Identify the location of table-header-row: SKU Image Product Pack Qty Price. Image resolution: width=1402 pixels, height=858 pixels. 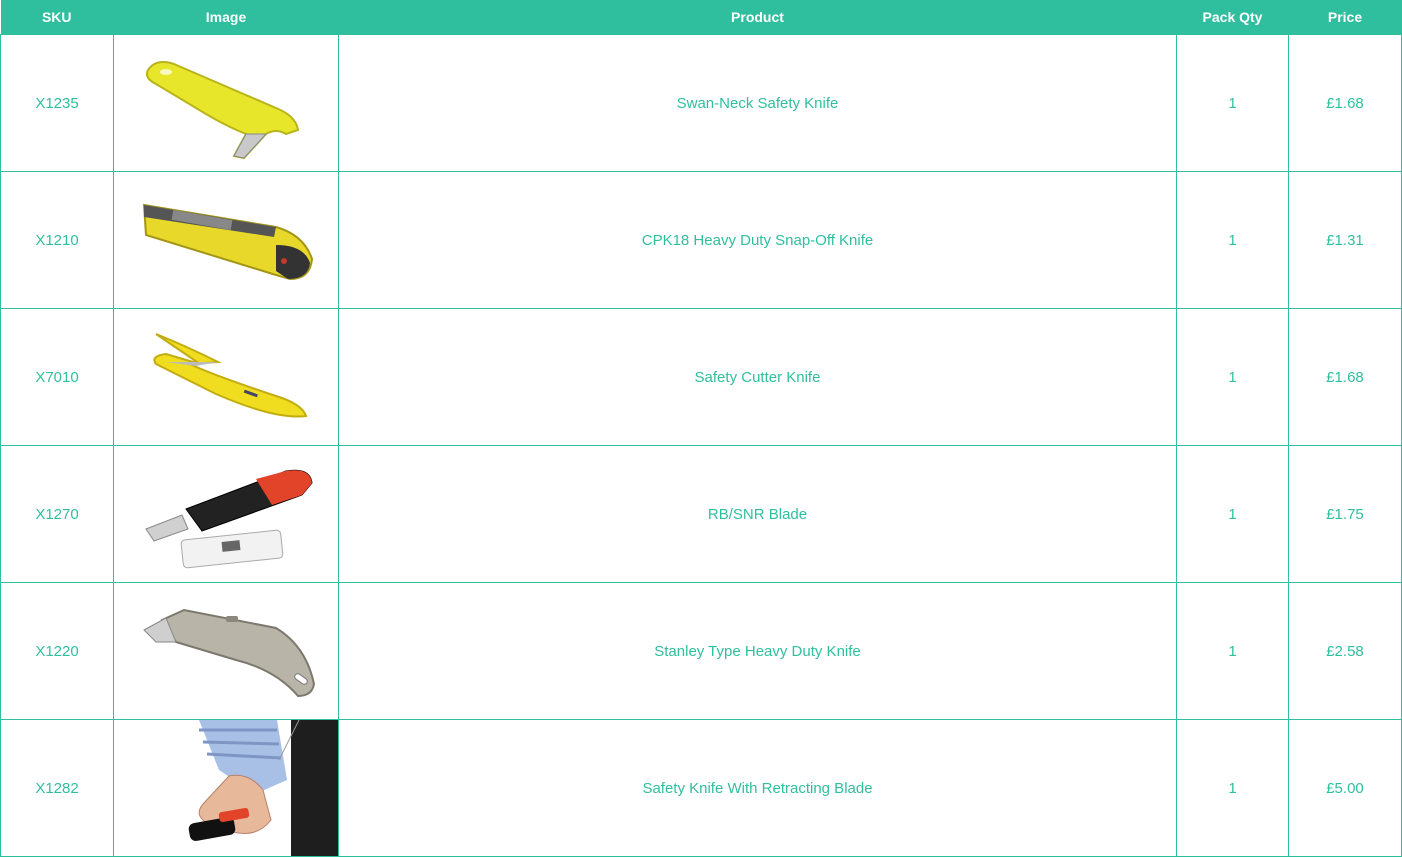
(701, 17).